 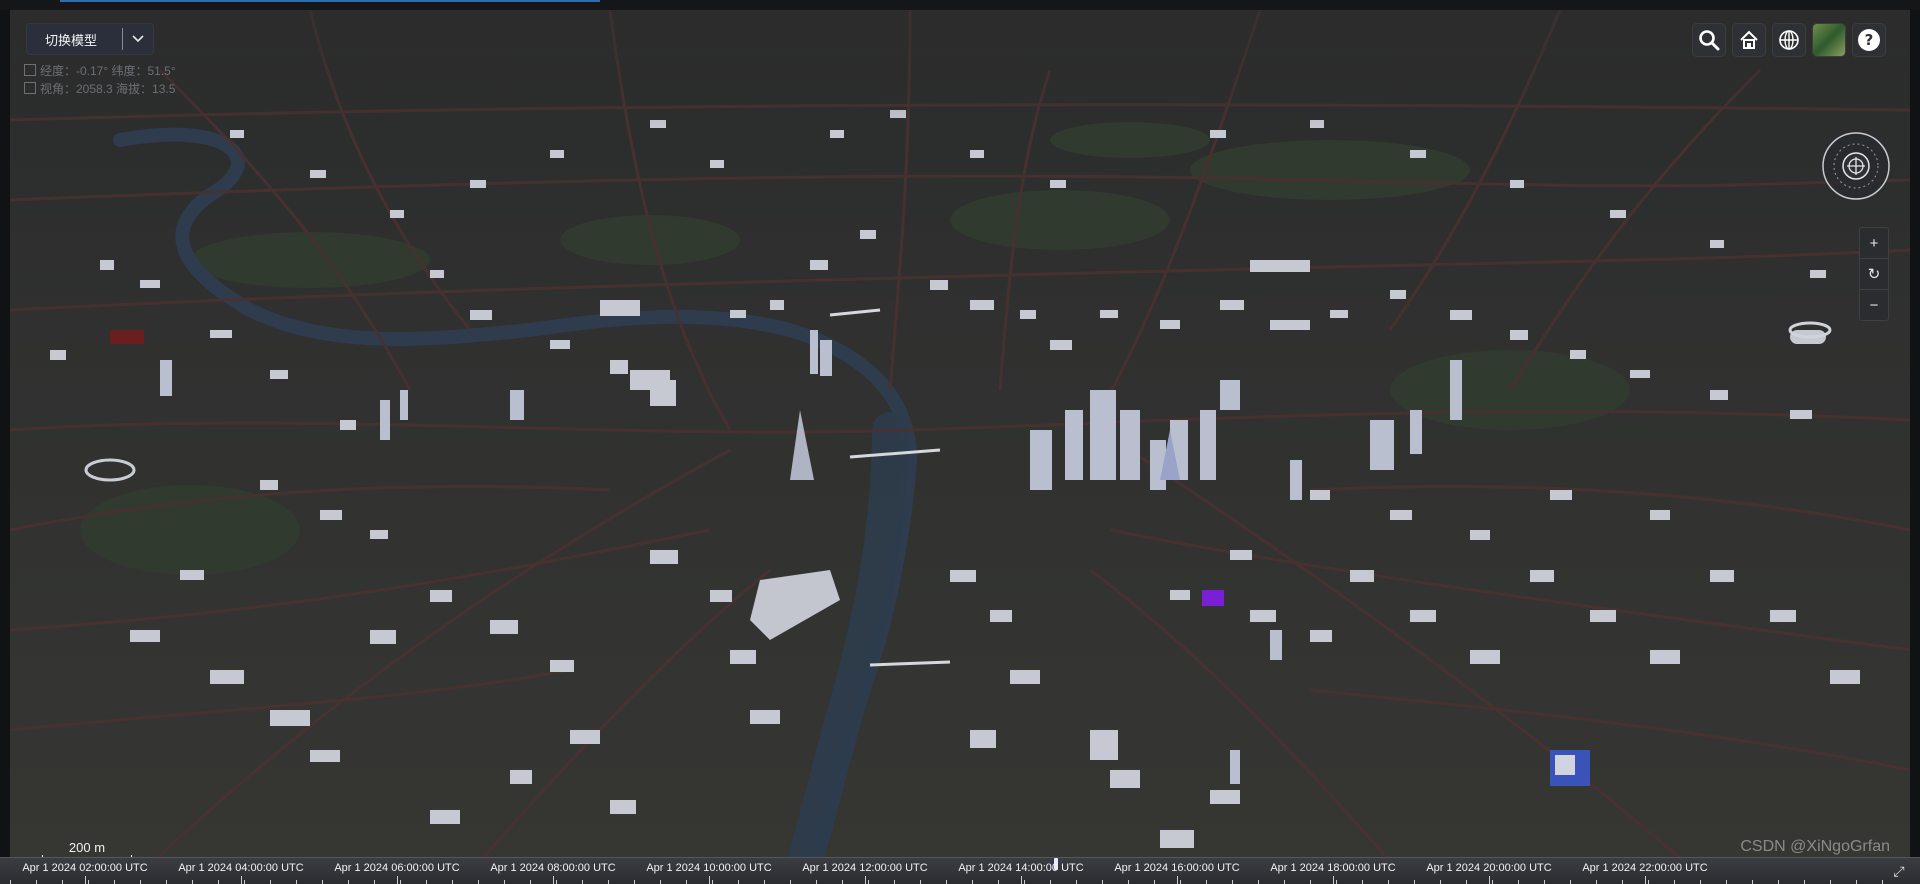 I want to click on base-layer-picker-button, so click(x=1829, y=40).